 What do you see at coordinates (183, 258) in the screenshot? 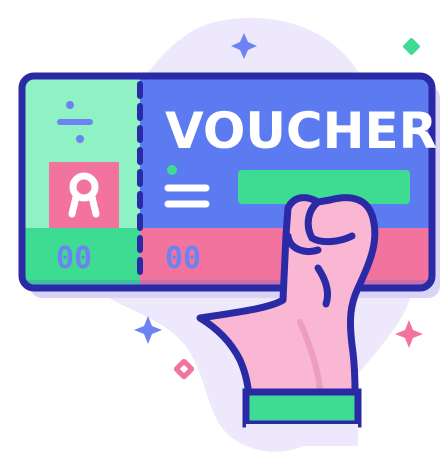
I see `main-code: 00` at bounding box center [183, 258].